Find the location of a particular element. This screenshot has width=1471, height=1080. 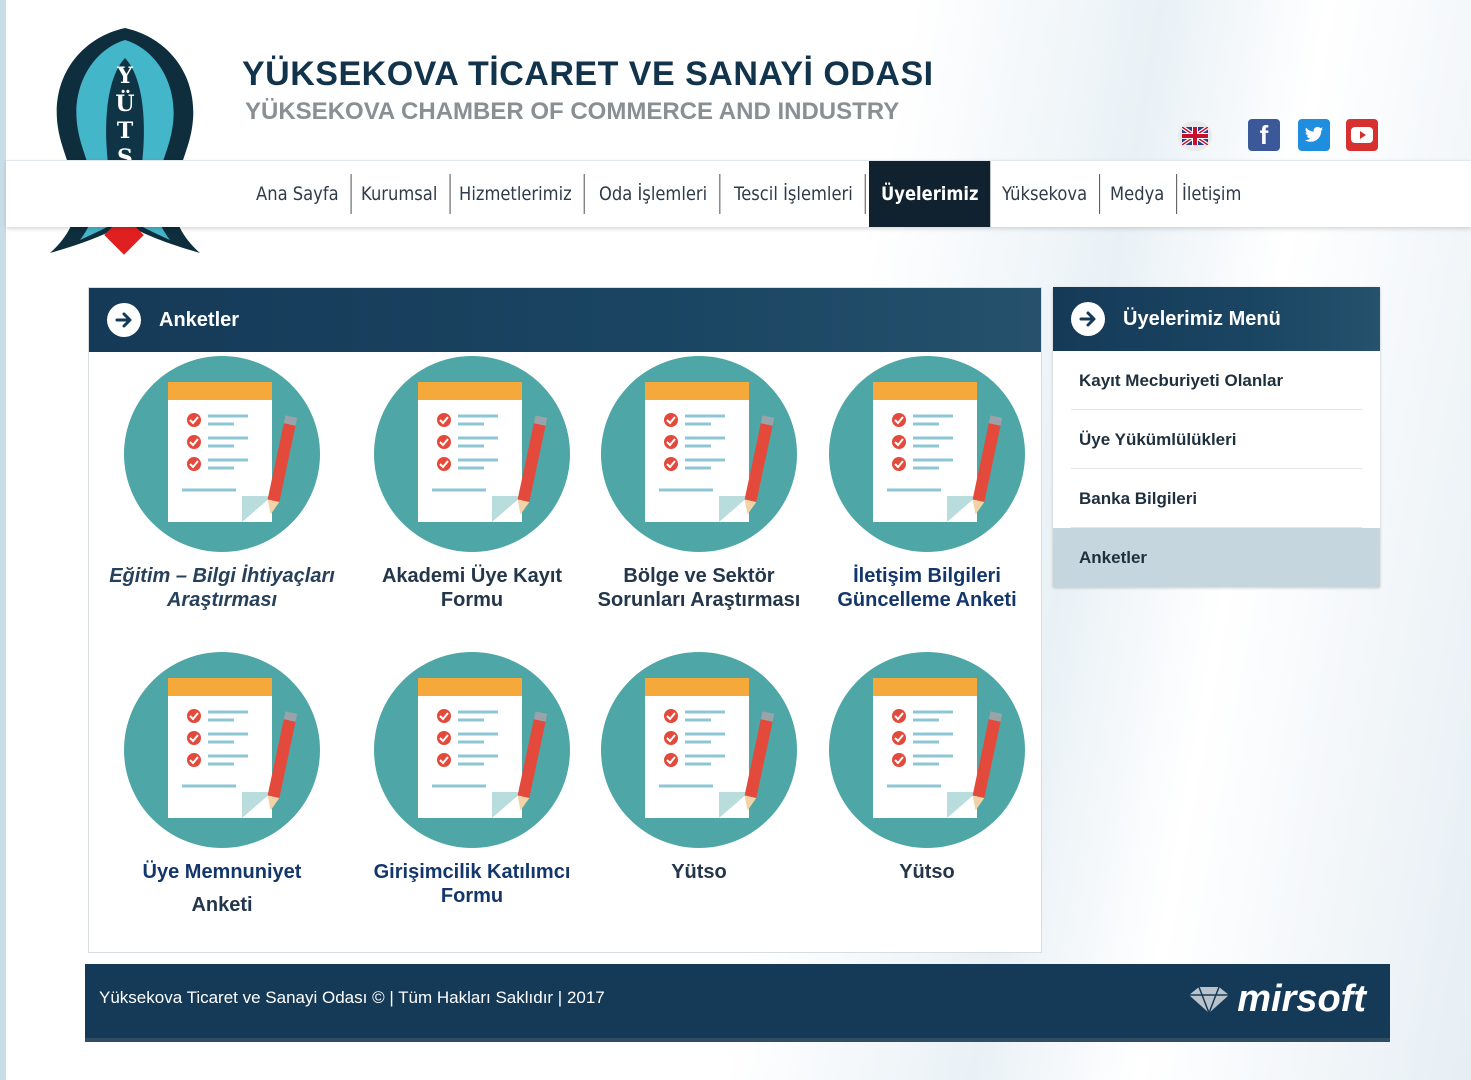

survey-card: Girişimcilik Katılımcı Formu is located at coordinates (472, 780).